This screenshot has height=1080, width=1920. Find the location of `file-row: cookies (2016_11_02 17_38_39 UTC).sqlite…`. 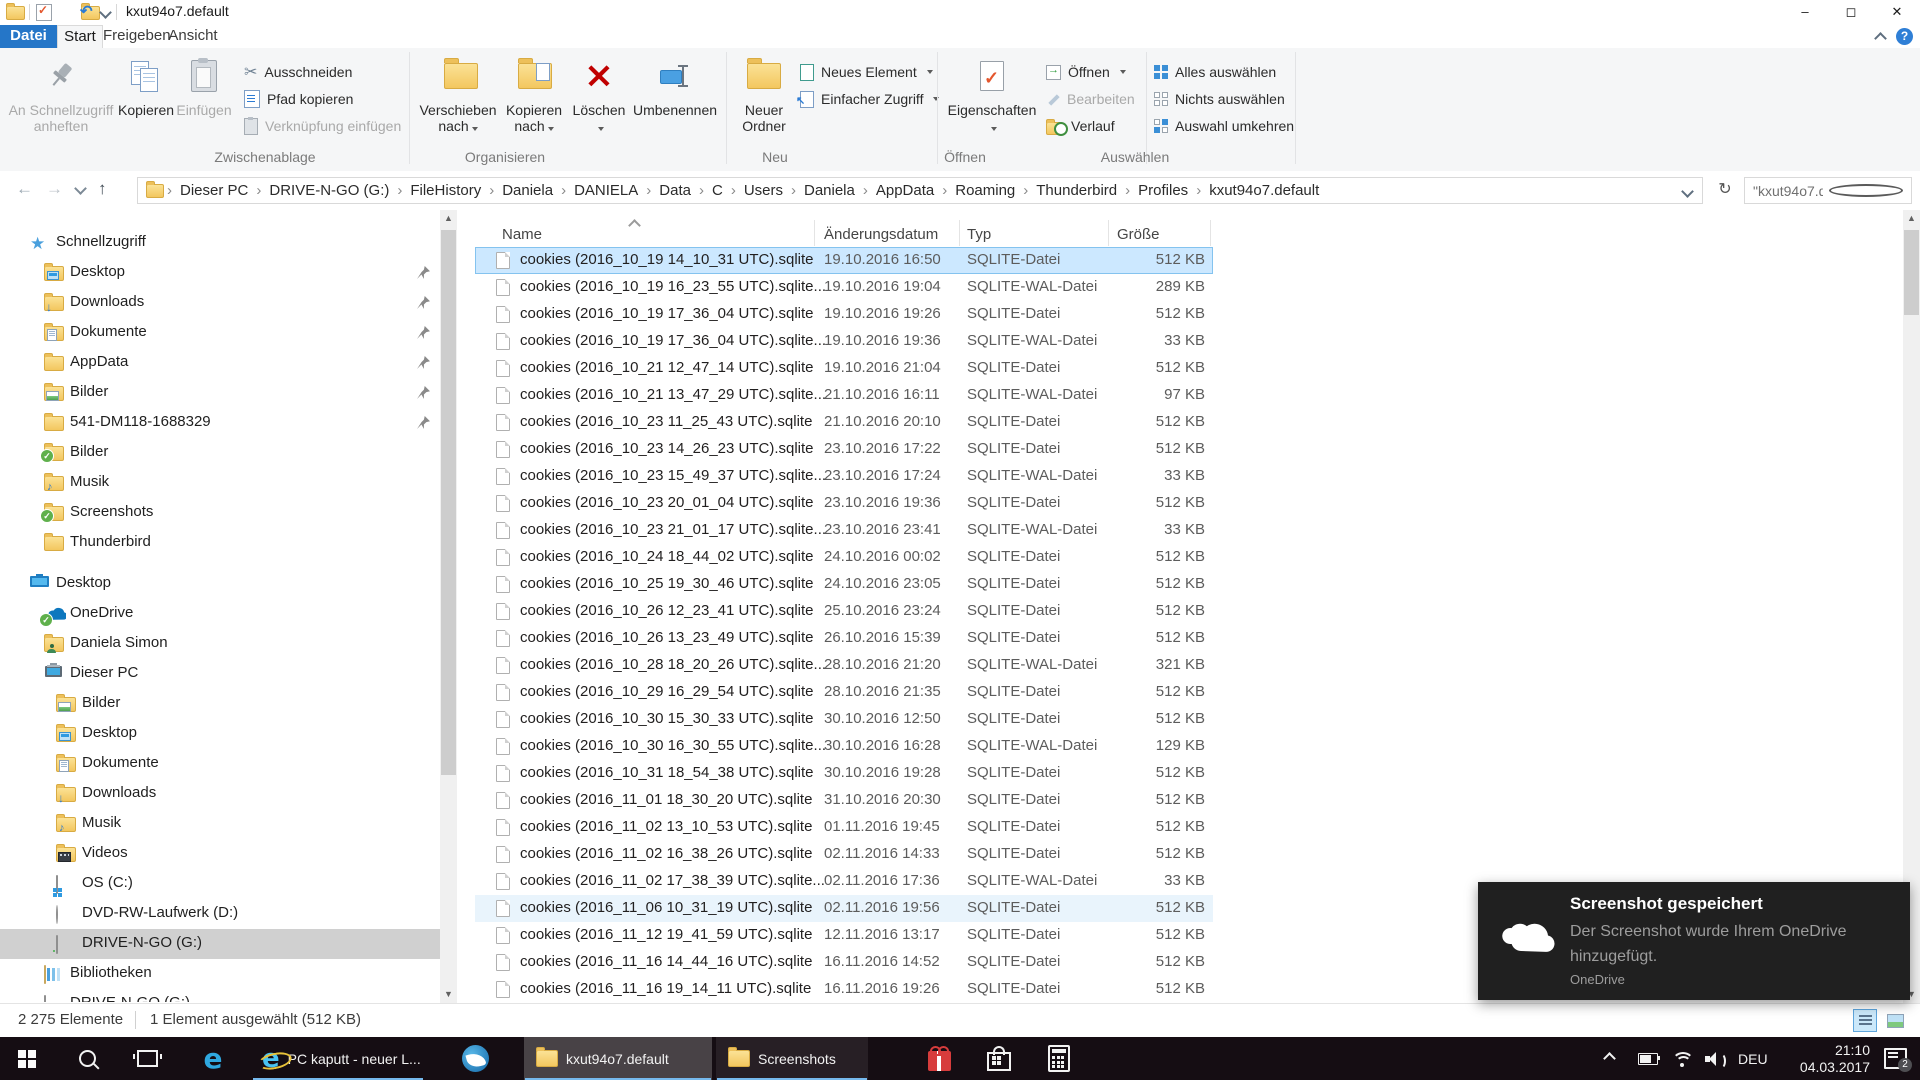

file-row: cookies (2016_11_02 17_38_39 UTC).sqlite… is located at coordinates (844, 881).